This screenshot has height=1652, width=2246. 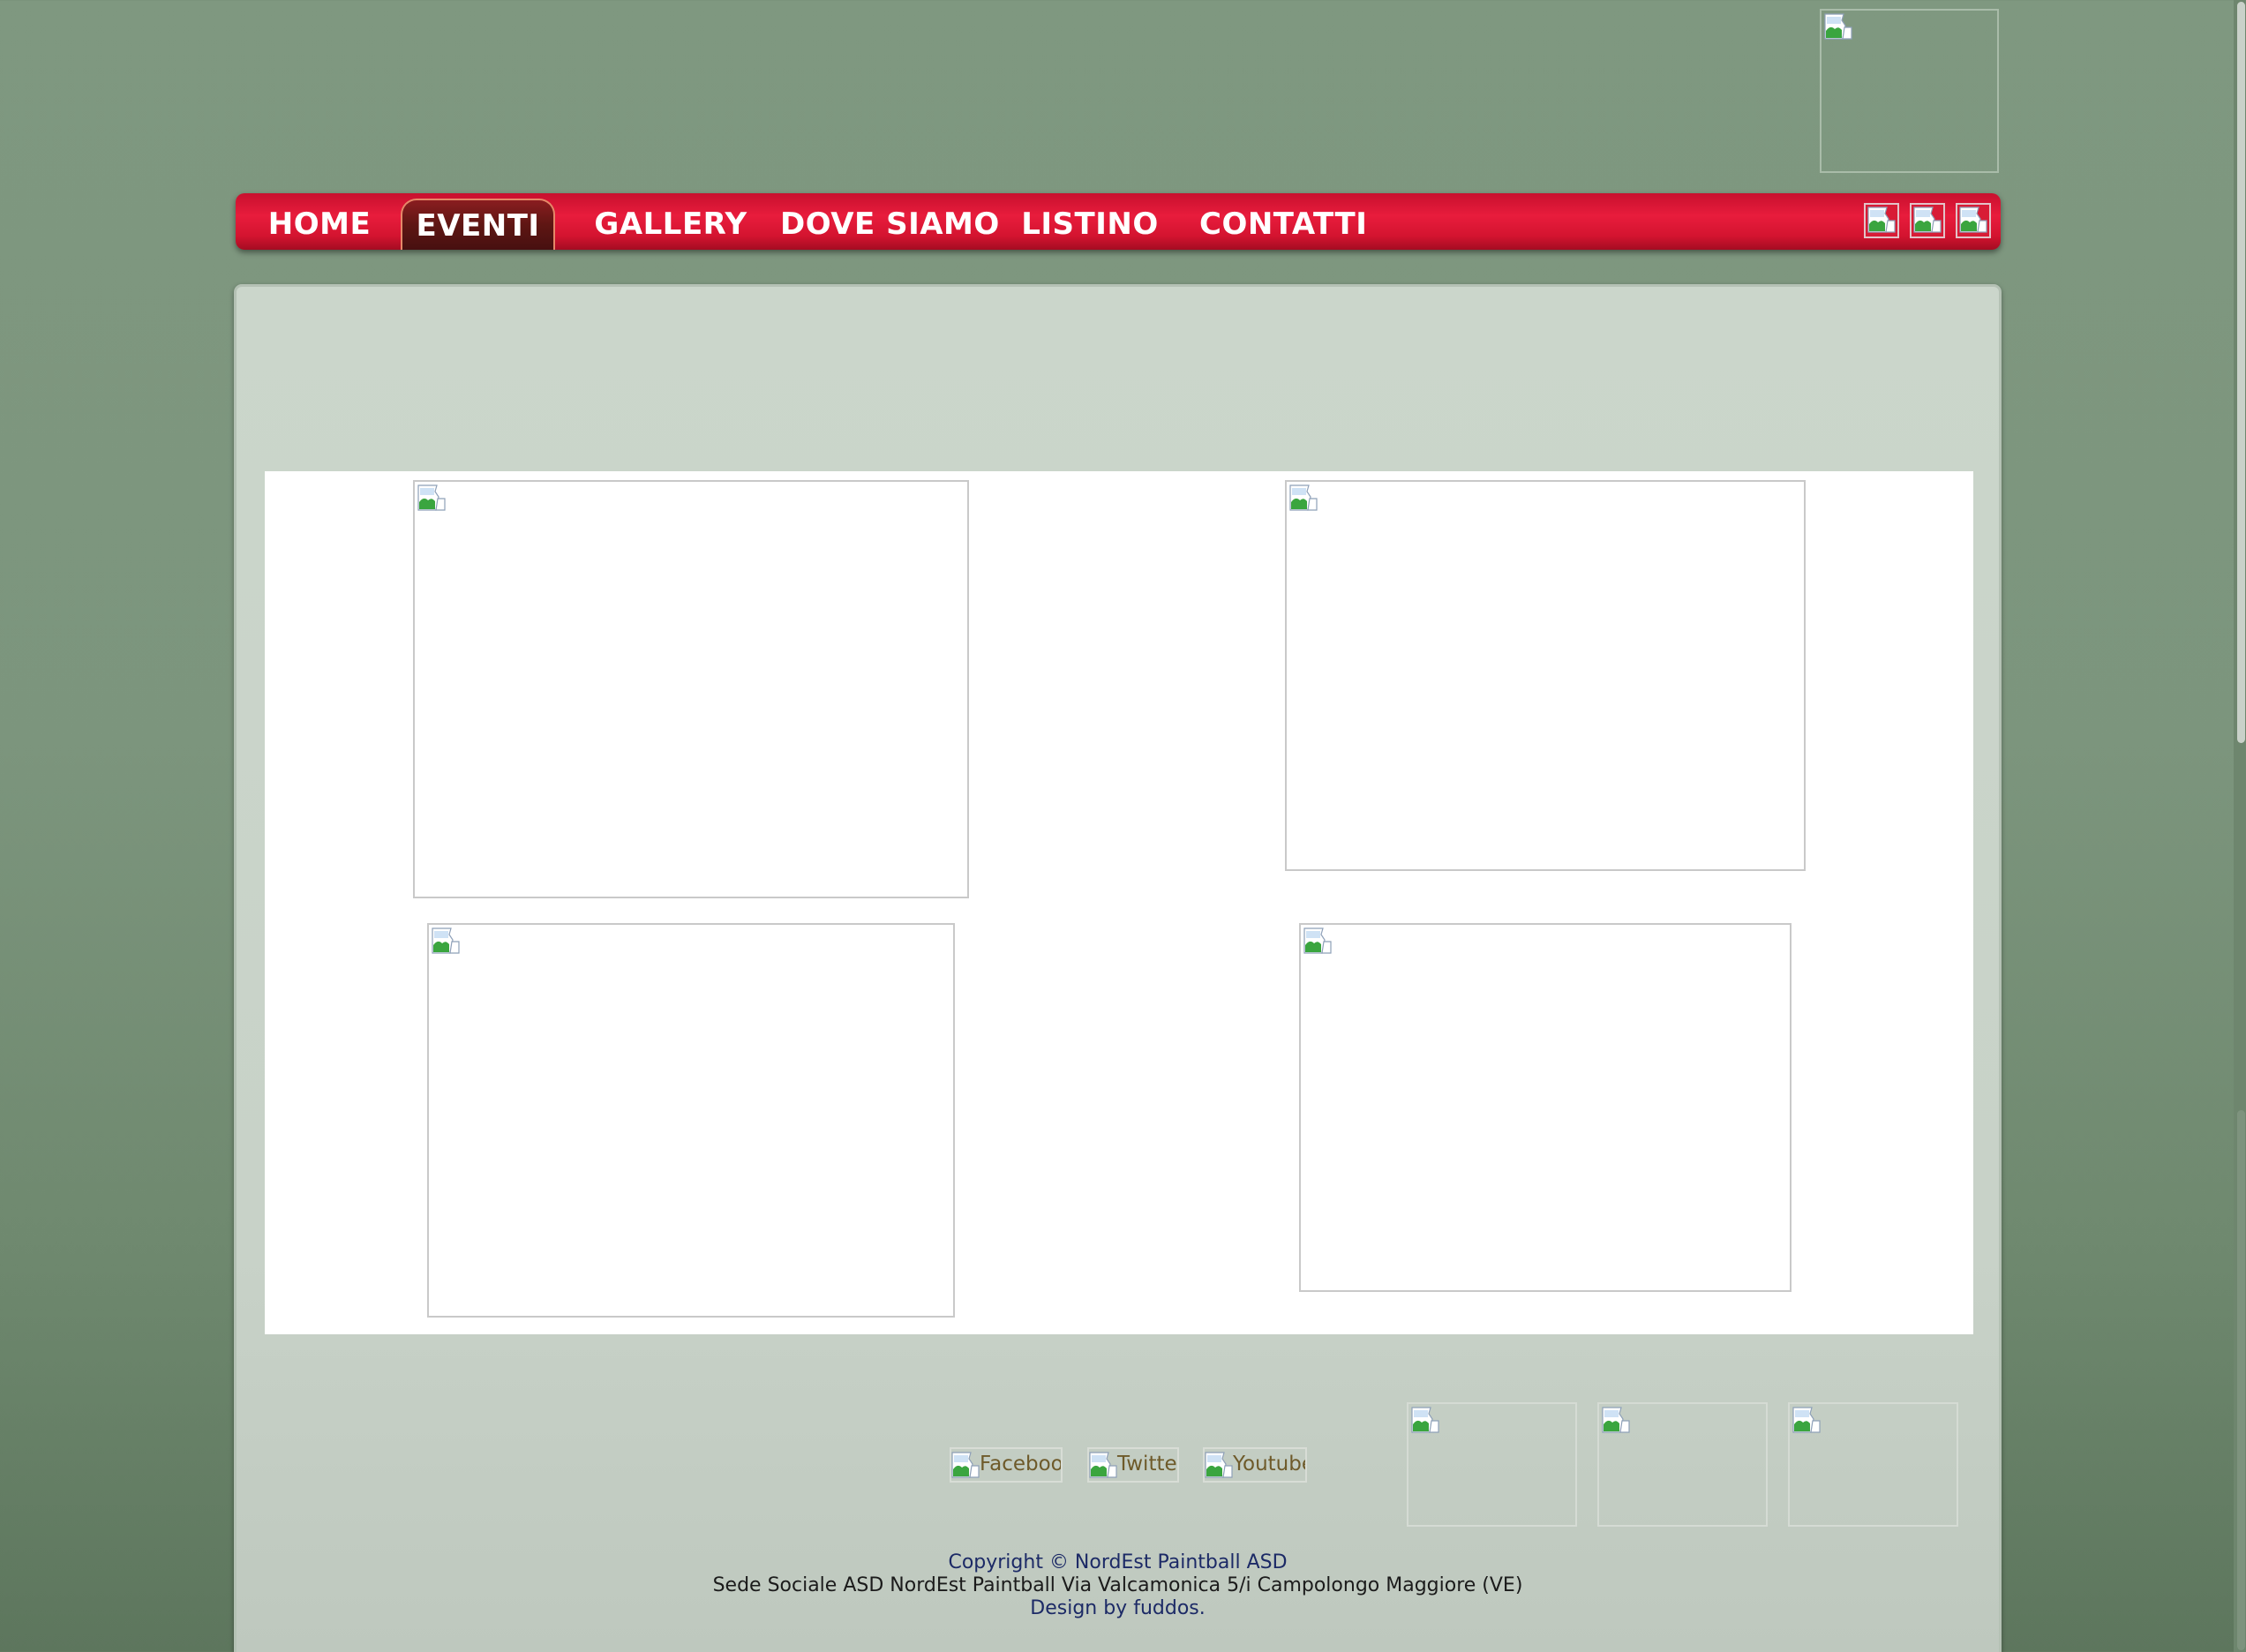 What do you see at coordinates (1118, 1562) in the screenshot?
I see `footer-copyright: Copyright © NordEst Paintball ASD` at bounding box center [1118, 1562].